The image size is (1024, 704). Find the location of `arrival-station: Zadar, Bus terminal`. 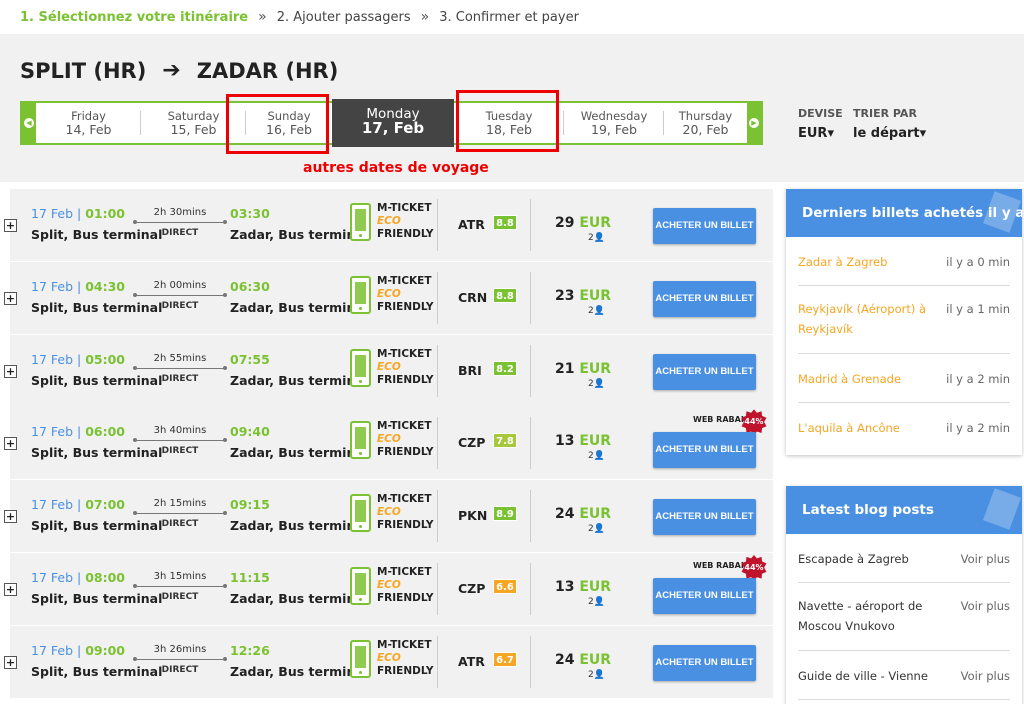

arrival-station: Zadar, Bus terminal is located at coordinates (299, 453).